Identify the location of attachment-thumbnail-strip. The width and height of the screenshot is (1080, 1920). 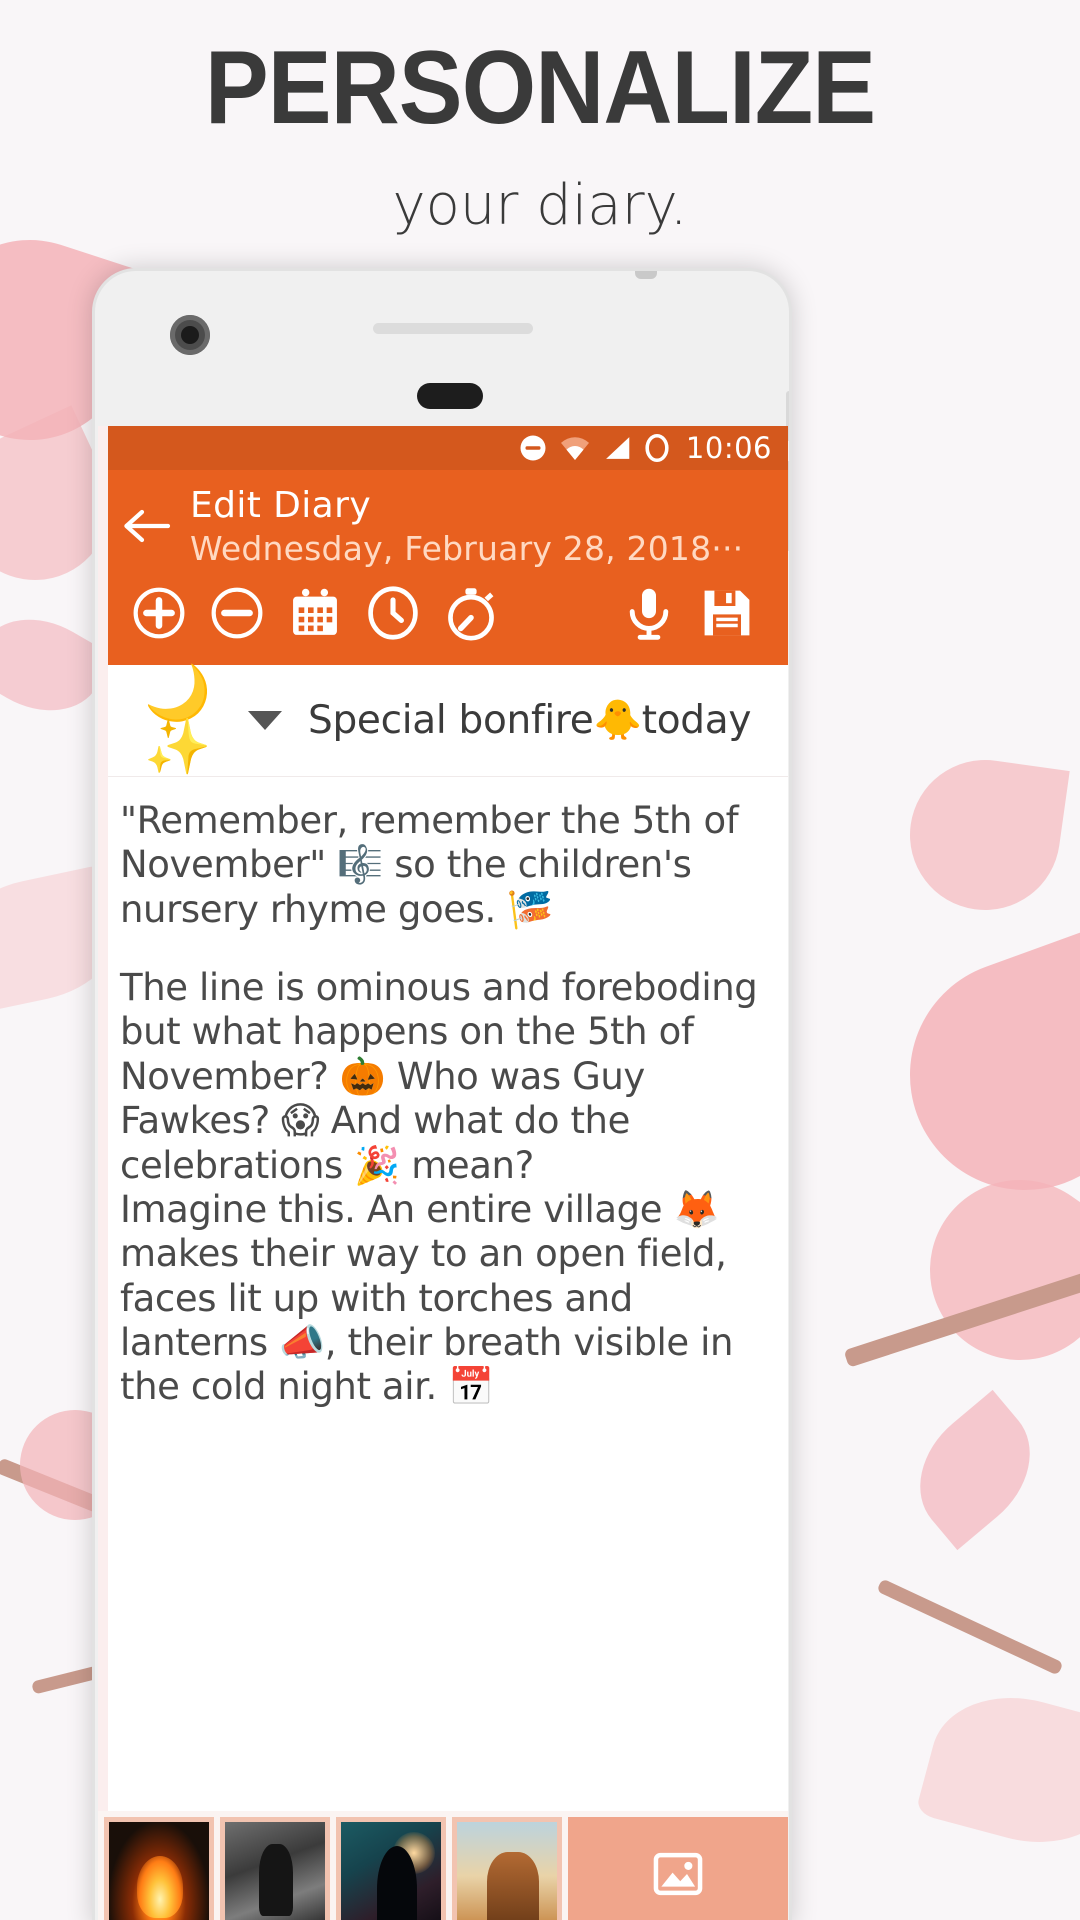
(443, 1865).